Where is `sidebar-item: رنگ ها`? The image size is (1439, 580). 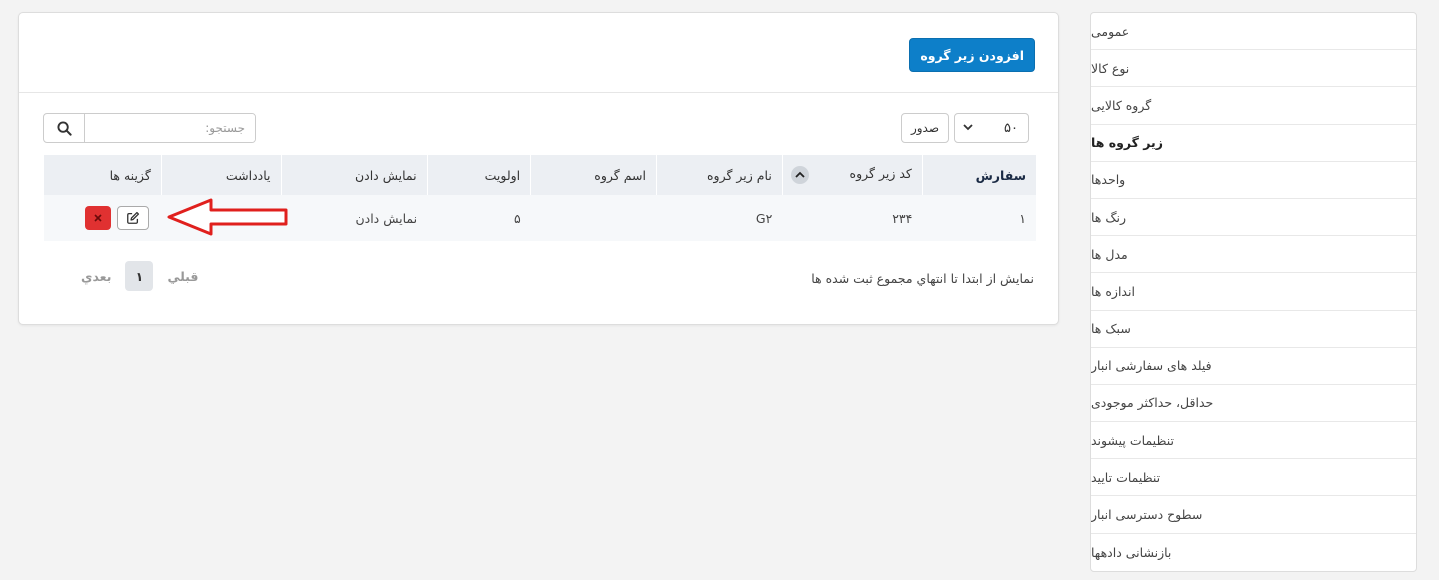
sidebar-item: رنگ ها is located at coordinates (1253, 218).